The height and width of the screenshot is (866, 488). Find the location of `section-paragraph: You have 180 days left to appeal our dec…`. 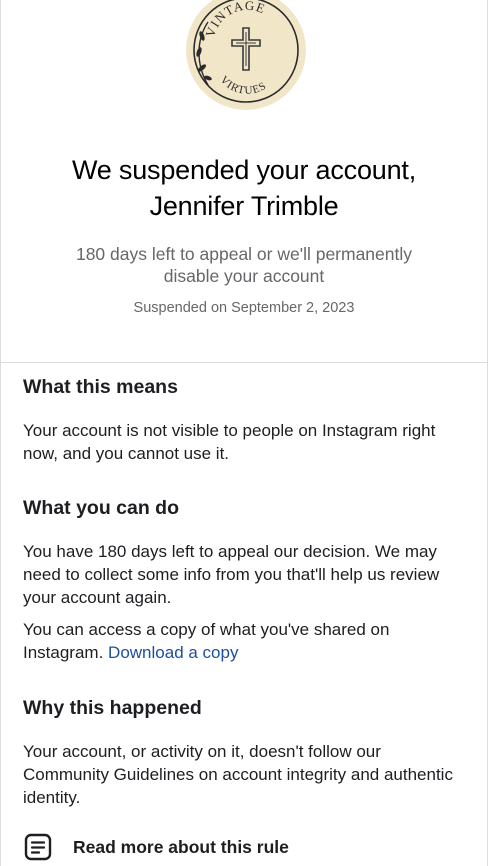

section-paragraph: You have 180 days left to appeal our dec… is located at coordinates (231, 574).